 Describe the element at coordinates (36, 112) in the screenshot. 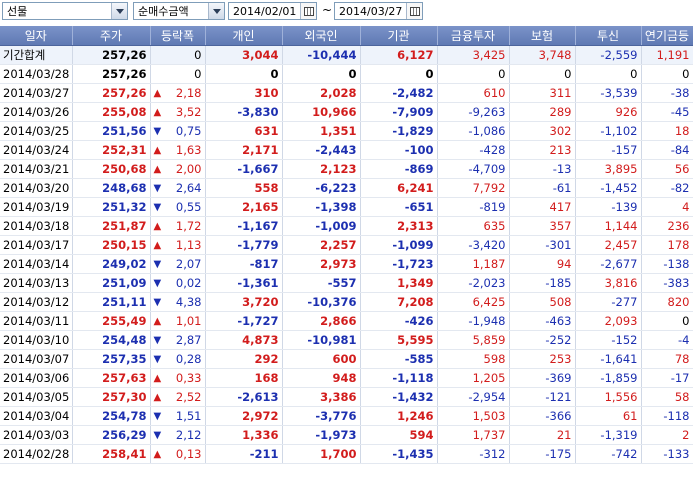

I see `date-cell: 2014/03/26` at that location.